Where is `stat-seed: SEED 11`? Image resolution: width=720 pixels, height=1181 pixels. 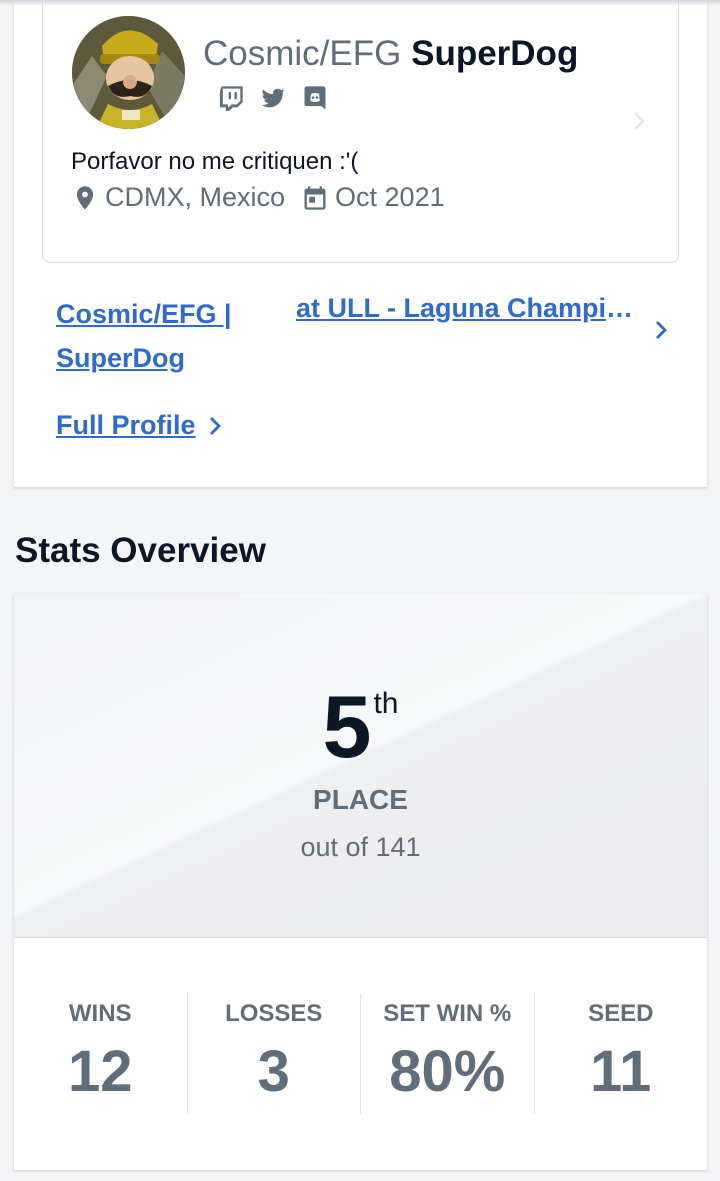
stat-seed: SEED 11 is located at coordinates (620, 1054).